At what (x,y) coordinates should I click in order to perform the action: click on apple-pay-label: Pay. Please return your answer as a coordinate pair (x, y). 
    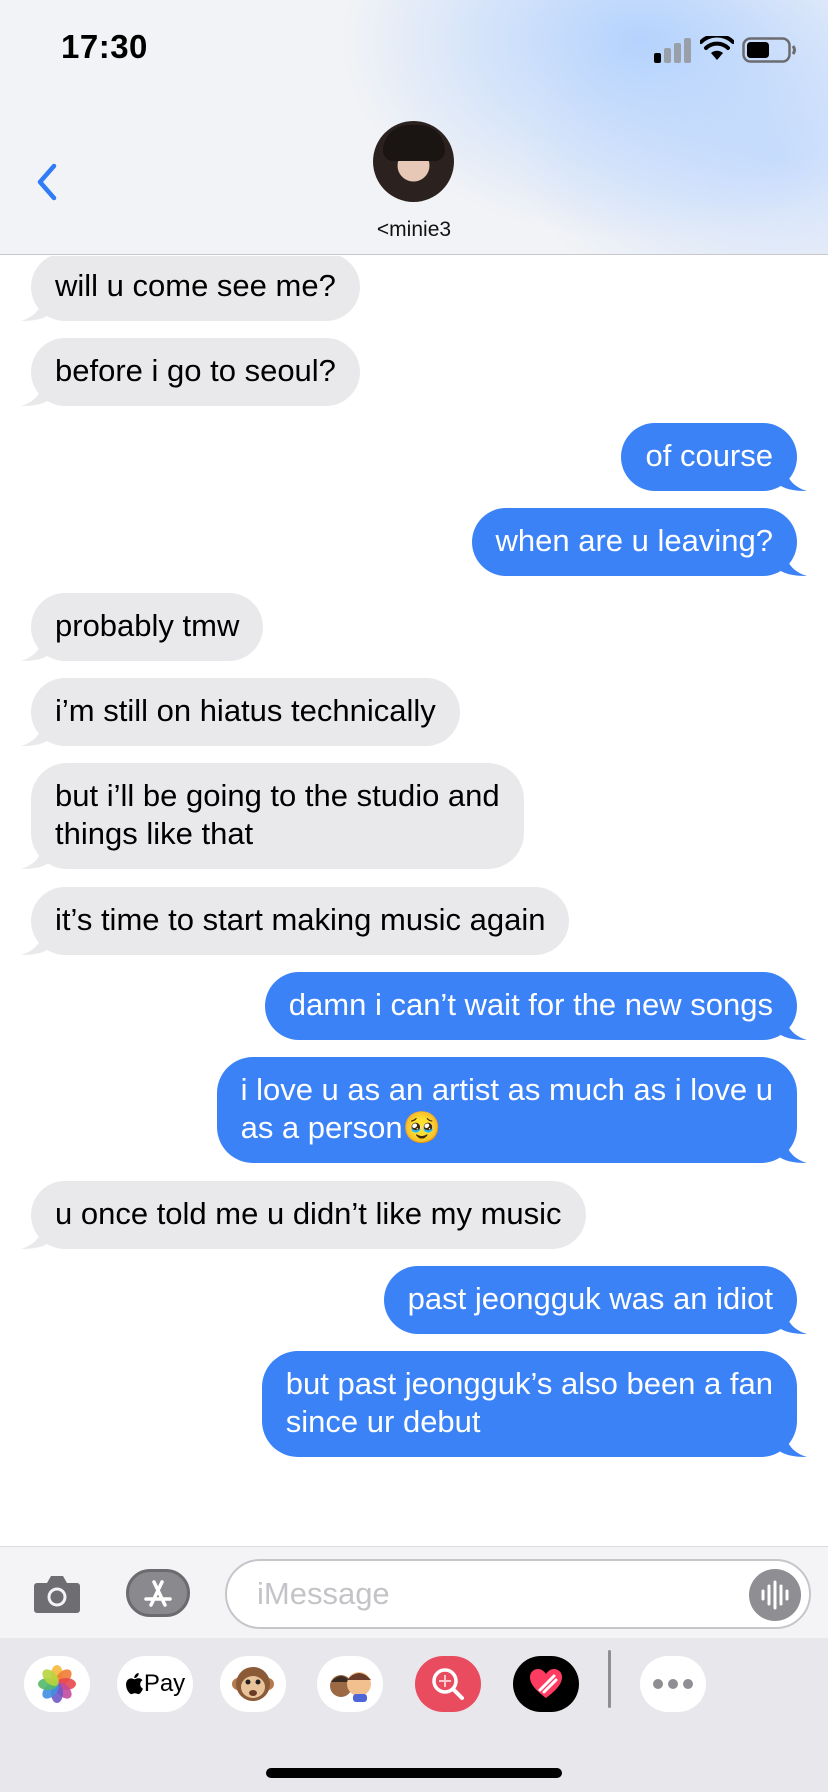
    Looking at the image, I should click on (164, 1683).